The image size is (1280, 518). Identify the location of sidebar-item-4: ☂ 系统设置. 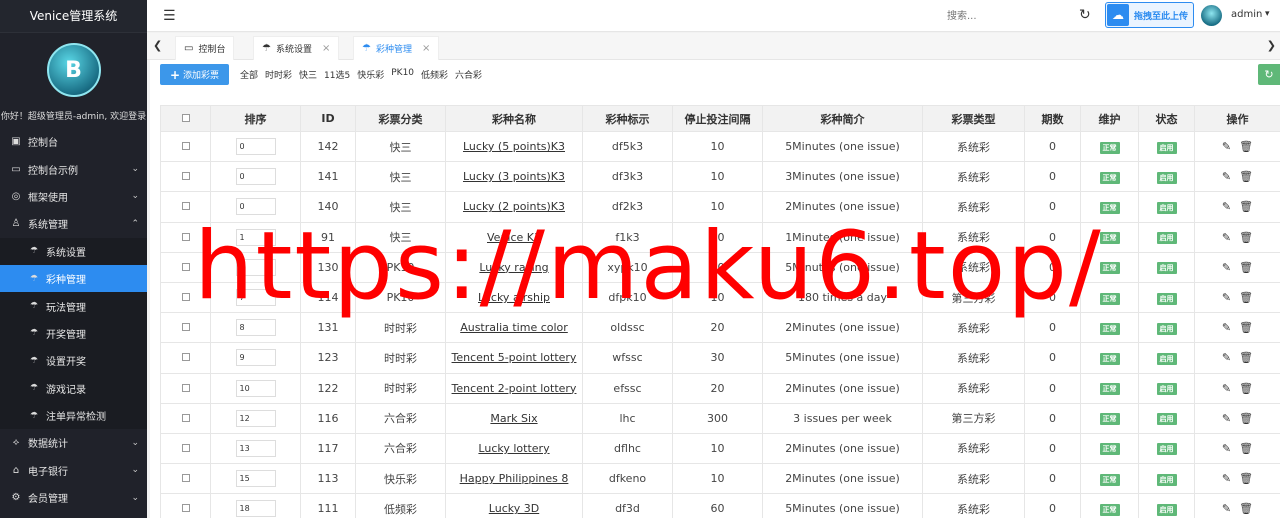
(73, 251).